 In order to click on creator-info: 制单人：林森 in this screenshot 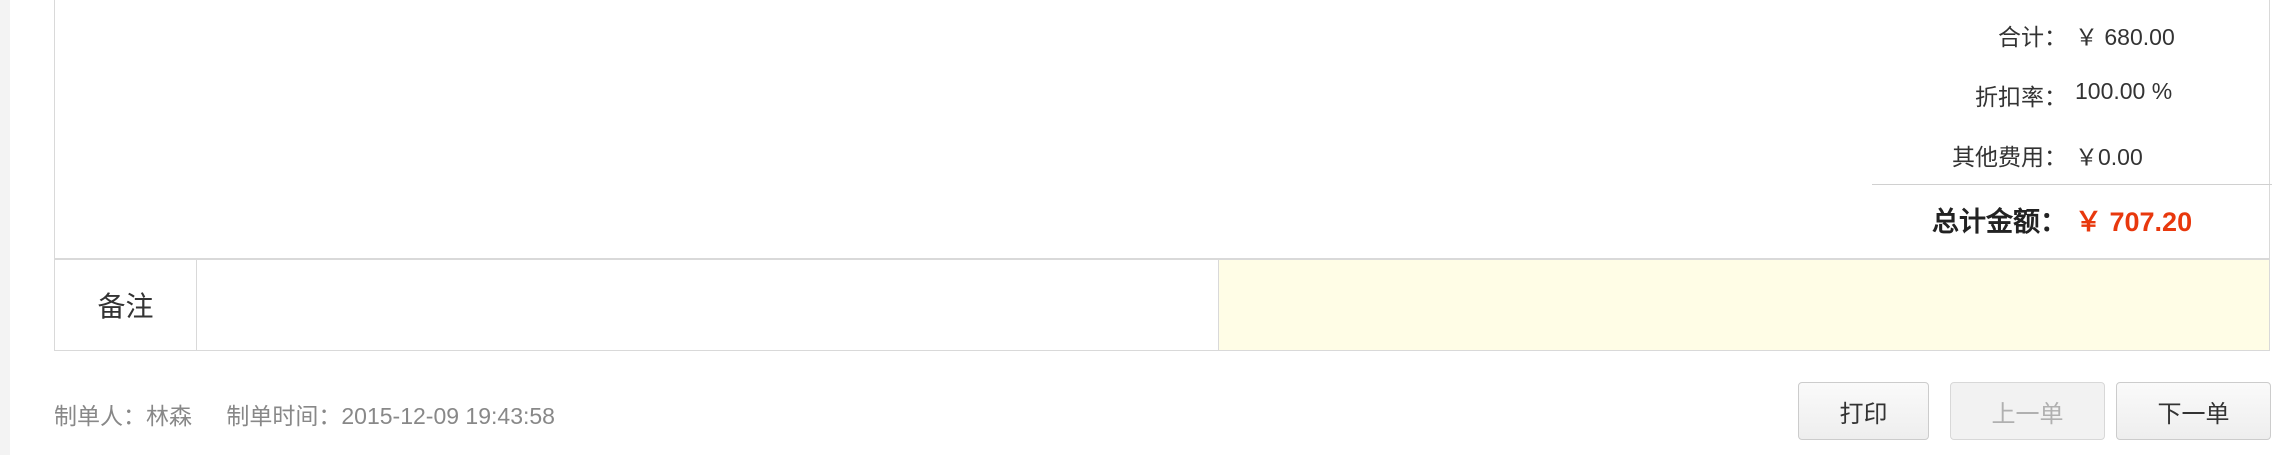, I will do `click(123, 416)`.